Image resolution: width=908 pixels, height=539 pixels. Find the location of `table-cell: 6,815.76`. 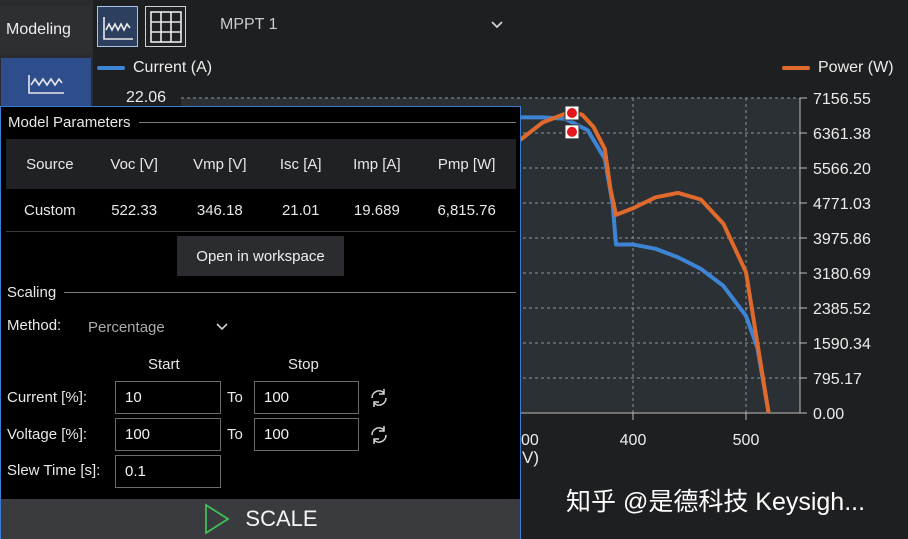

table-cell: 6,815.76 is located at coordinates (466, 210).